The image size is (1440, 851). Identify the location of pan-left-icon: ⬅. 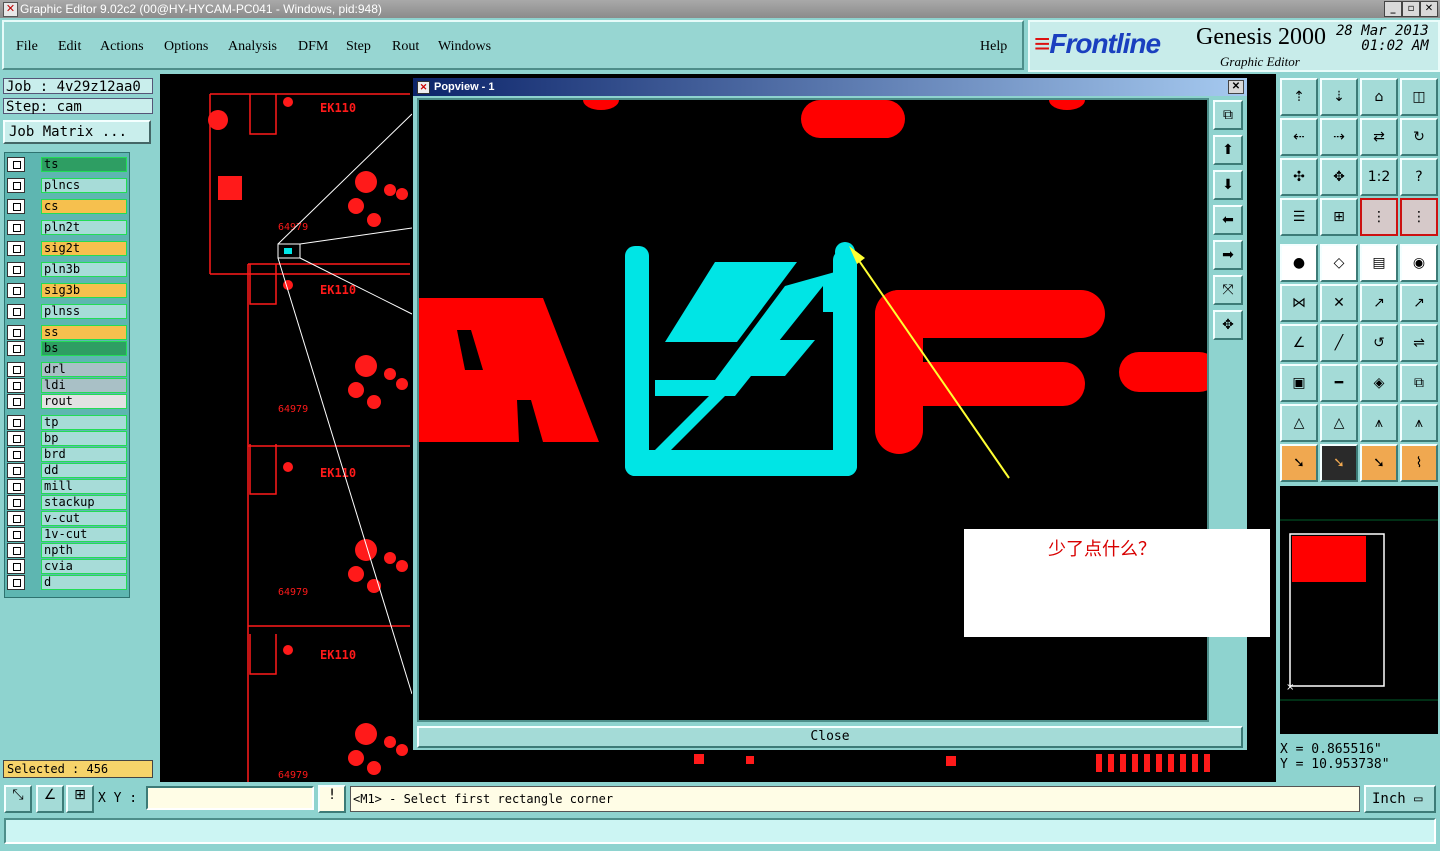
(1228, 220).